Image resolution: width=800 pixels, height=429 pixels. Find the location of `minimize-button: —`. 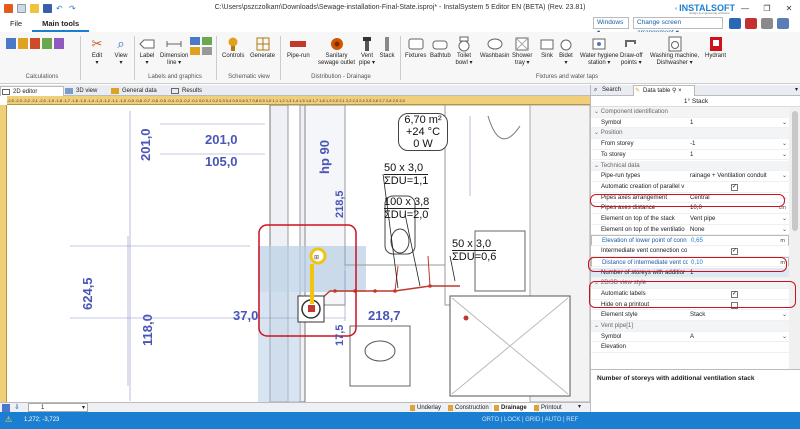

minimize-button: — is located at coordinates (745, 8).